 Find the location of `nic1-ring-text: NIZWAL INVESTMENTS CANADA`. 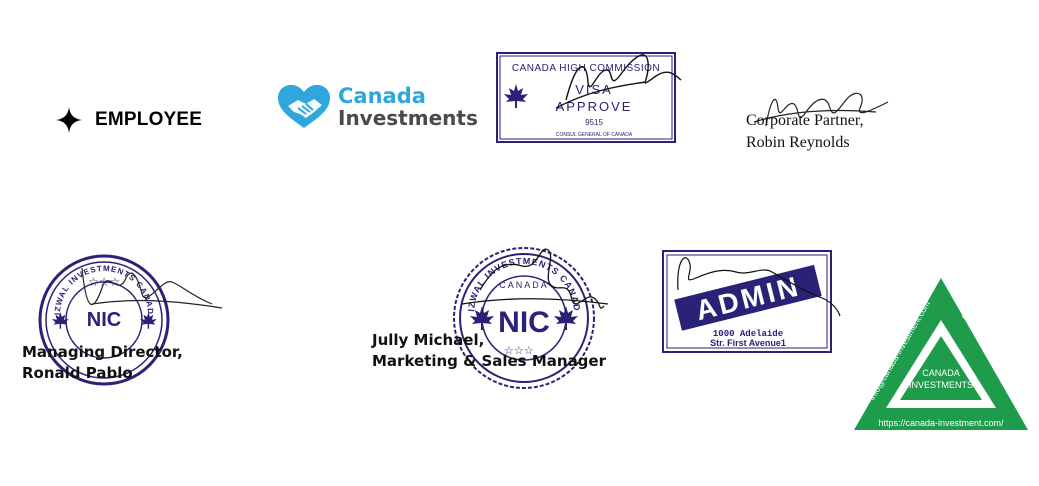

nic1-ring-text: NIZWAL INVESTMENTS CANADA is located at coordinates (87, 278).